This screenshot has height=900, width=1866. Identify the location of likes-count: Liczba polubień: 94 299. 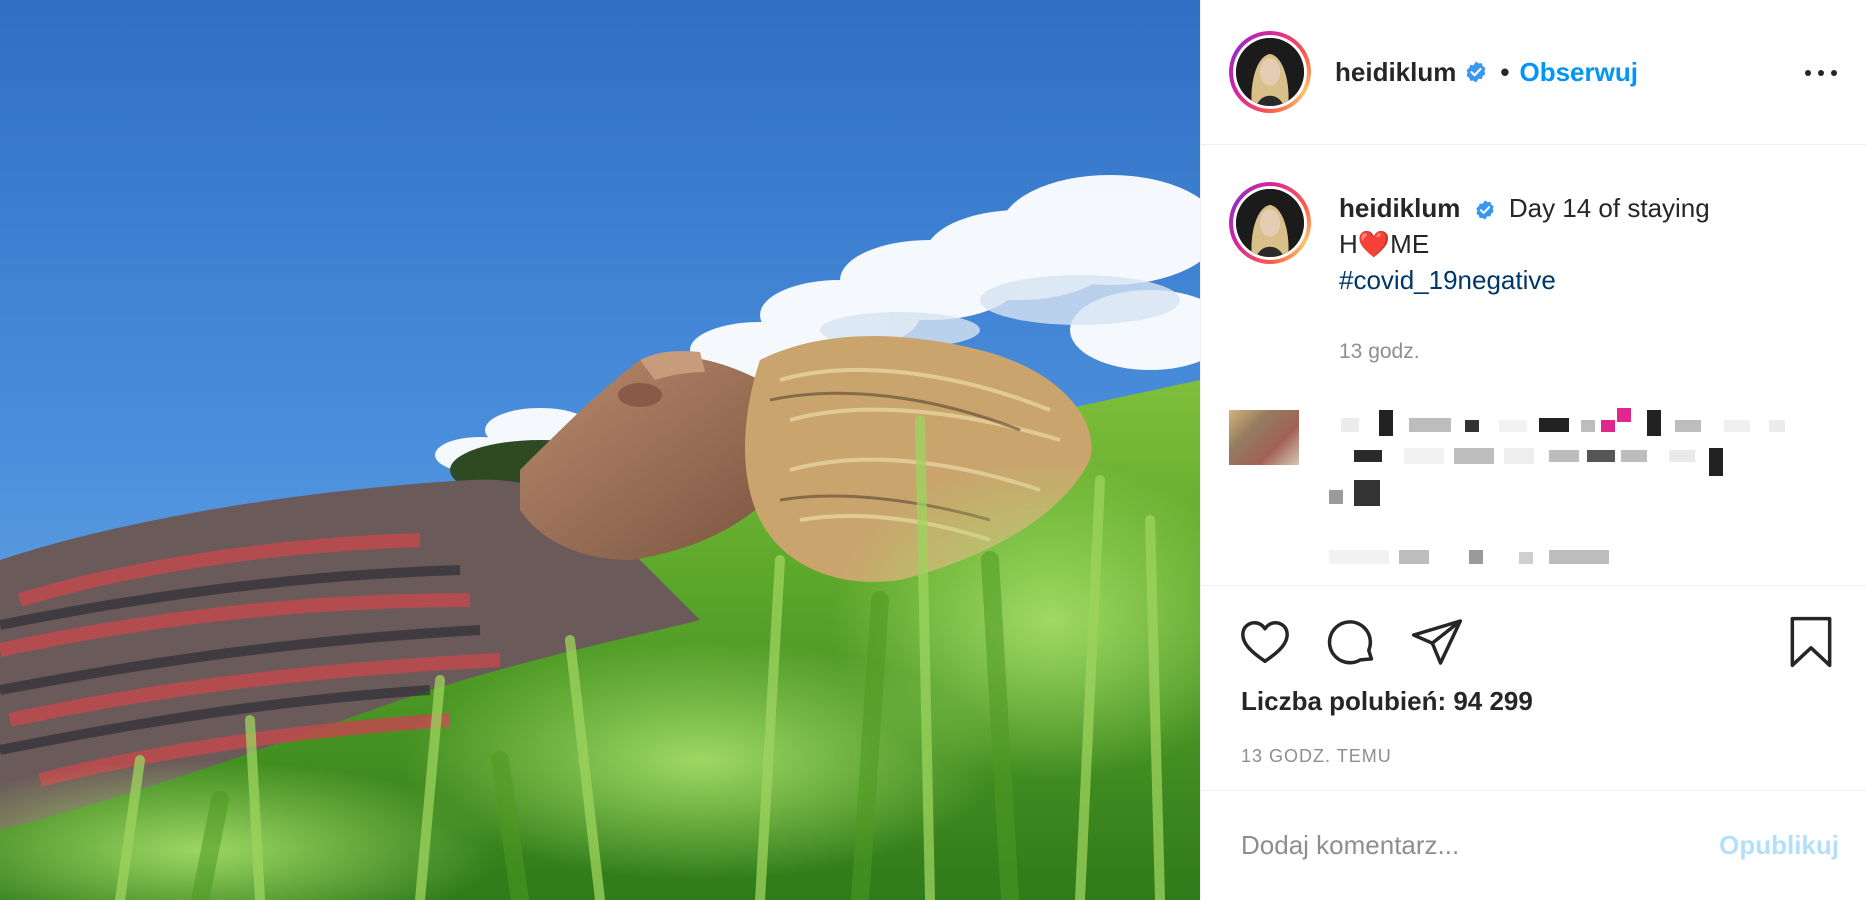
(1387, 701).